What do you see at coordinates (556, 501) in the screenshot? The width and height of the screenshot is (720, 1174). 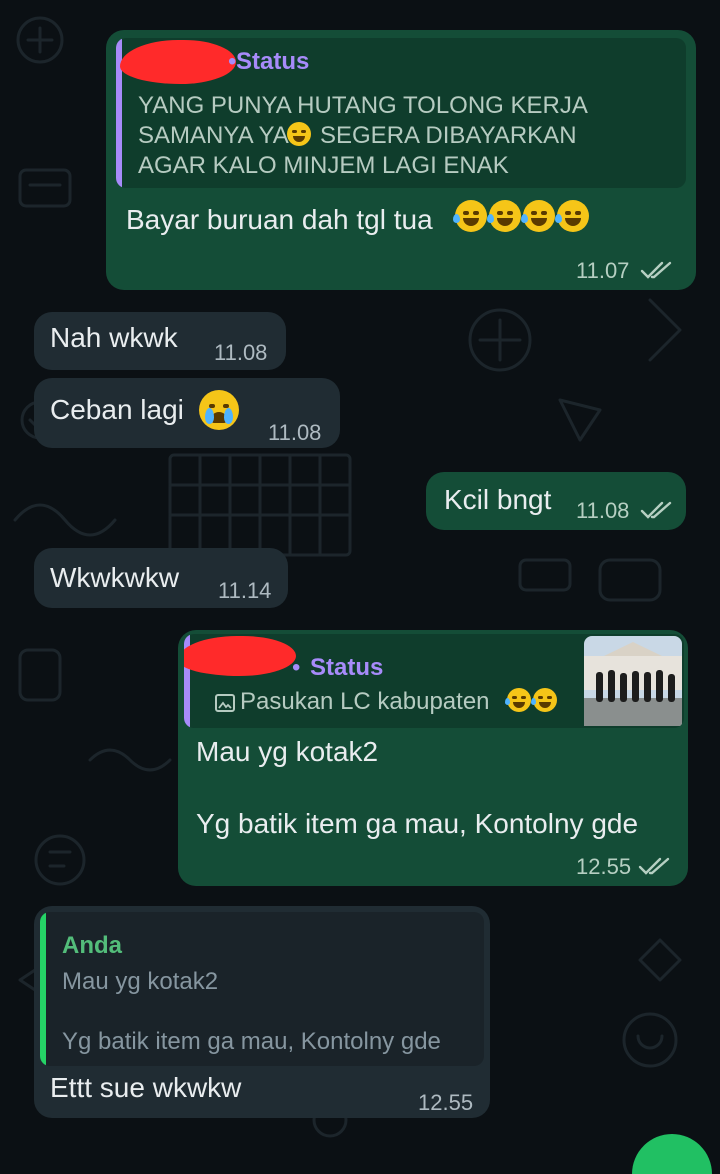 I see `message-bubble-outgoing: Kcil bngt 11.08` at bounding box center [556, 501].